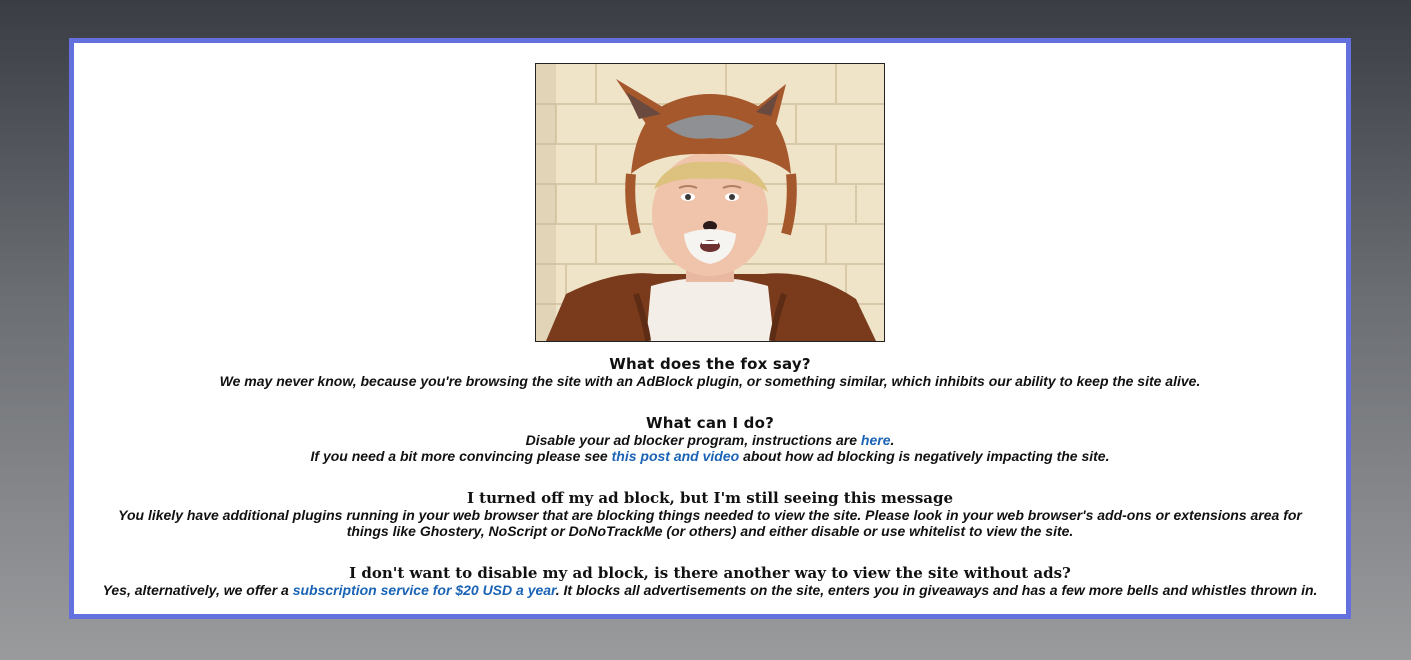 The height and width of the screenshot is (660, 1411). I want to click on fox-photo-illustration, so click(710, 202).